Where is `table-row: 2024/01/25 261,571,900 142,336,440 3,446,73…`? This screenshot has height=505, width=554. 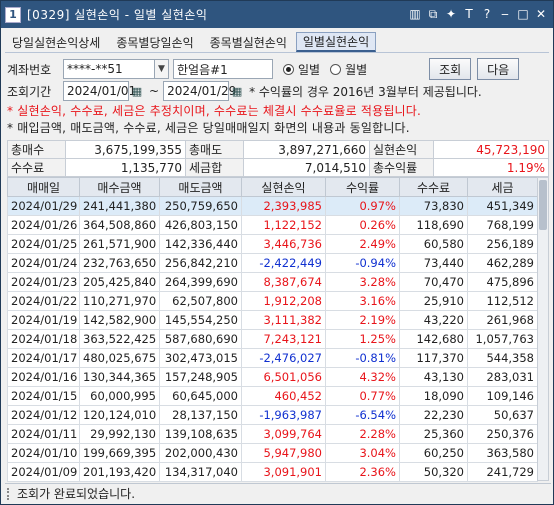
table-row: 2024/01/25 261,571,900 142,336,440 3,446,73… is located at coordinates (272, 244).